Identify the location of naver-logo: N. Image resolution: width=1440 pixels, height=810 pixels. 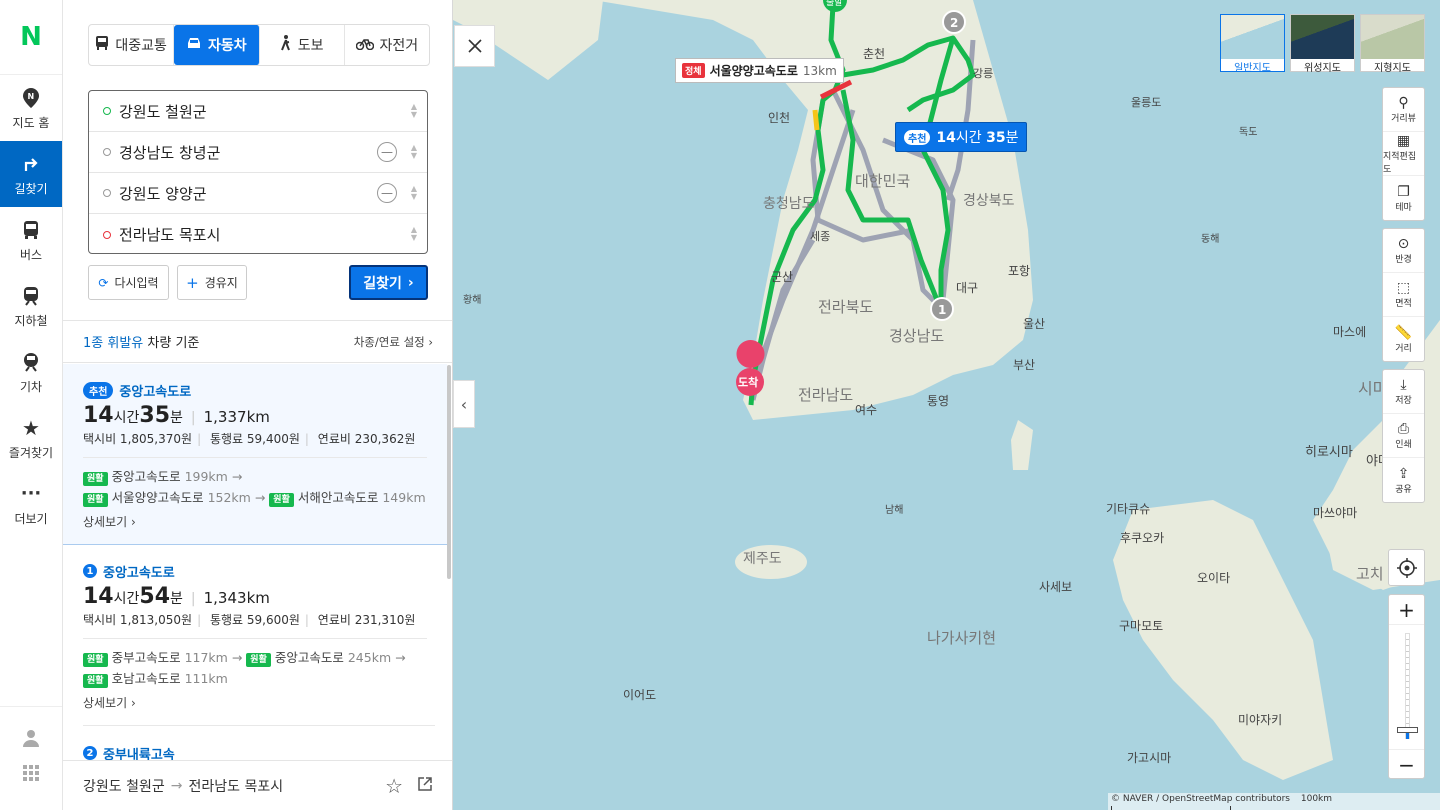
(31, 37).